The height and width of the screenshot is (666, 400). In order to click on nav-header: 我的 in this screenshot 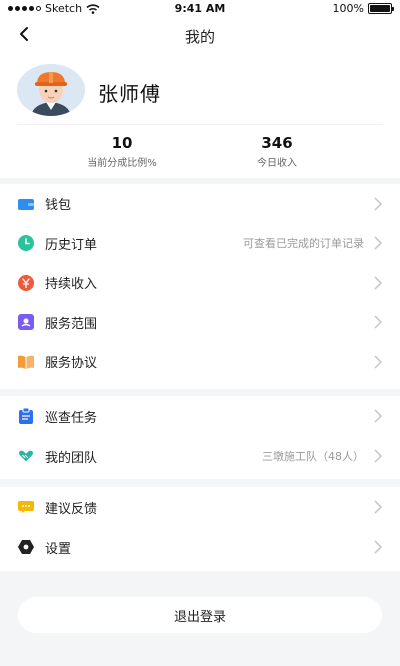, I will do `click(200, 35)`.